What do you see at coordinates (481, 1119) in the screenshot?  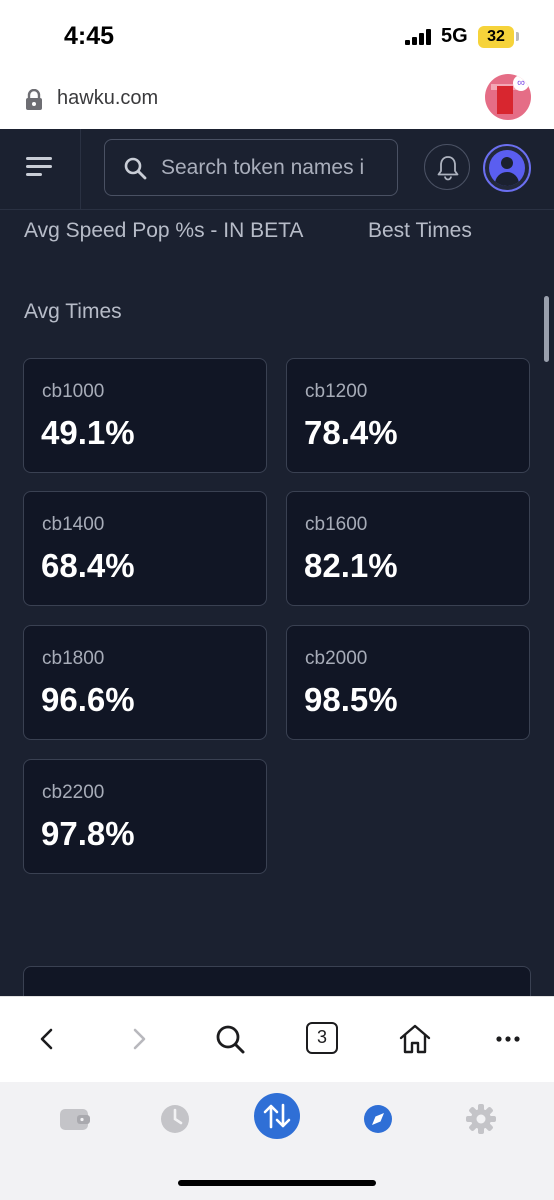 I see `settings-icon` at bounding box center [481, 1119].